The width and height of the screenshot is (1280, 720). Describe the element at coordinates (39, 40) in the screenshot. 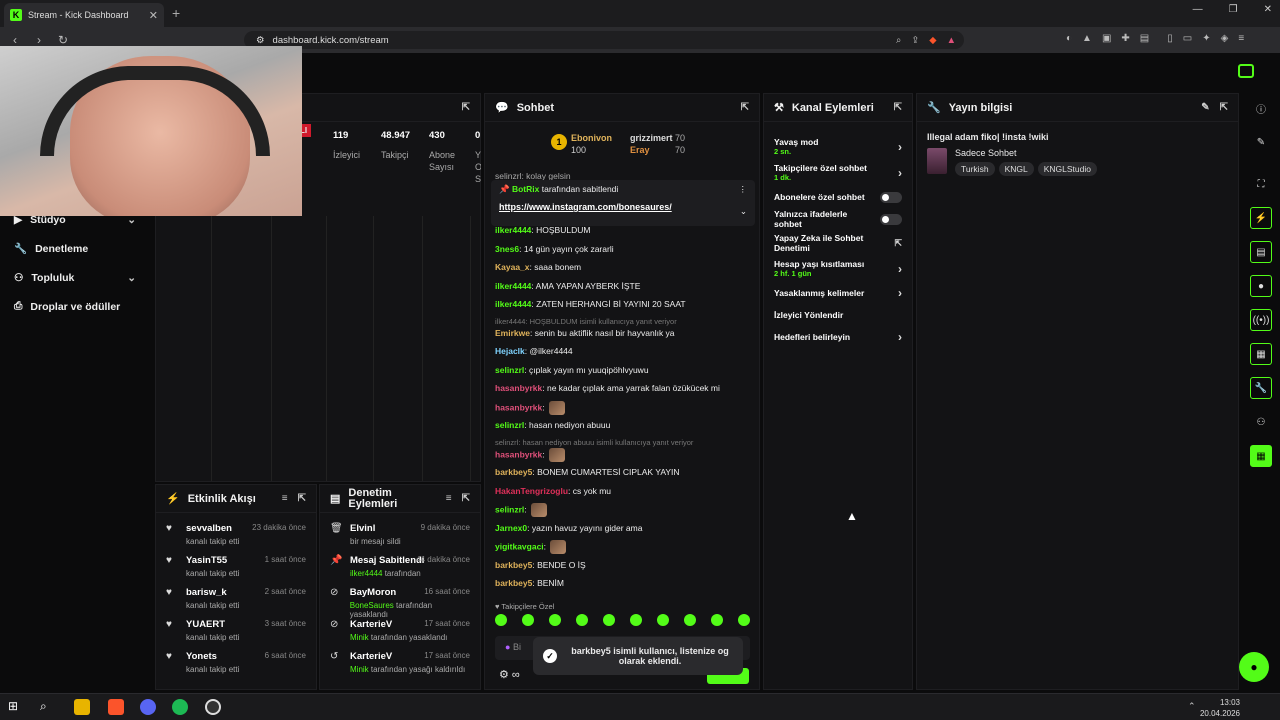

I see `forward-icon: ›` at that location.